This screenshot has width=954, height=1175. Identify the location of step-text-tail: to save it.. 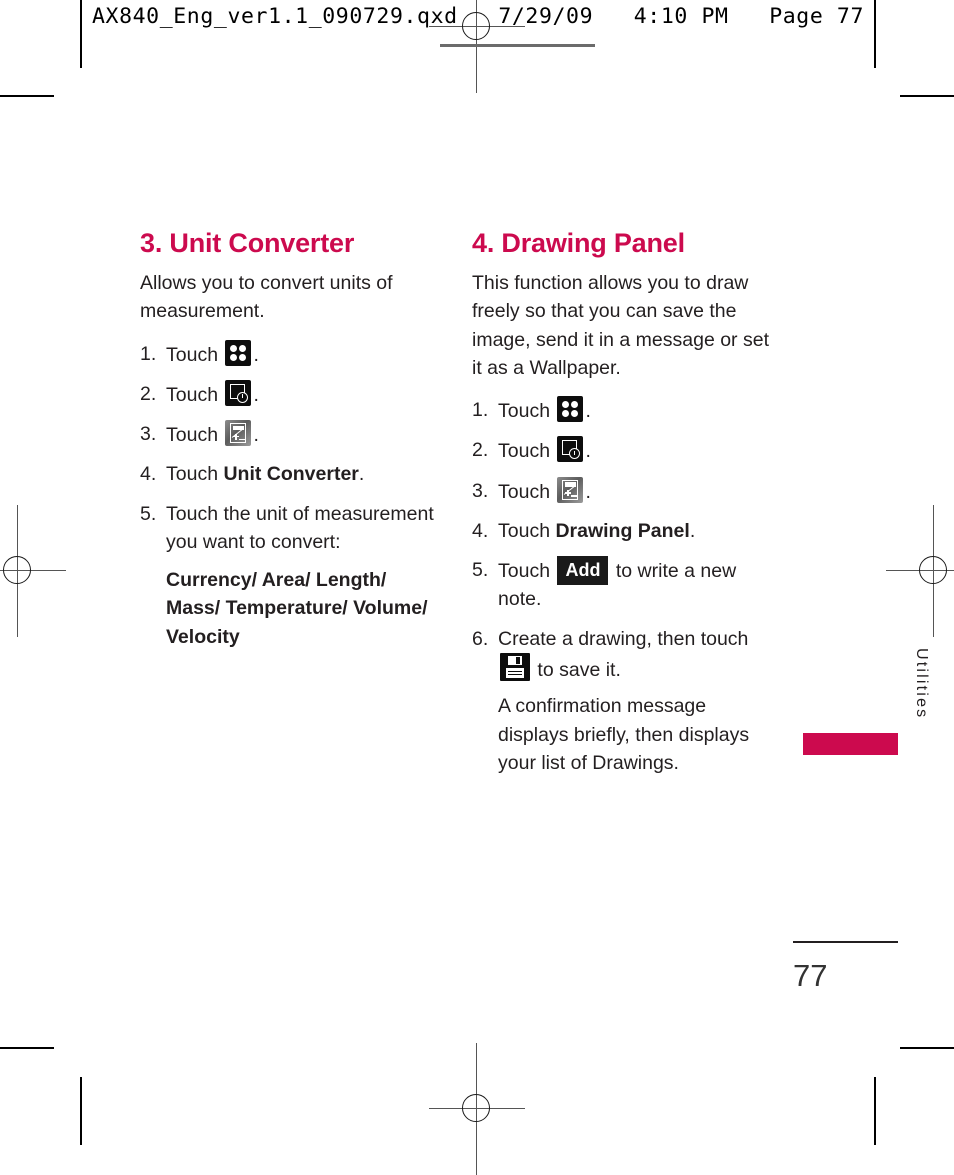
(576, 669).